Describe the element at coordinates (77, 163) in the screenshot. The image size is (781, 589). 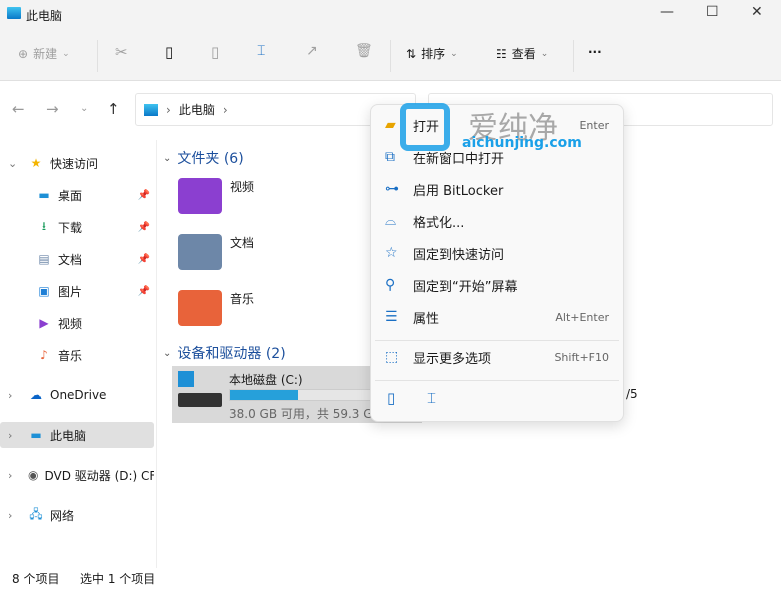
I see `sidebar-item-quick-access: ⌄ ★ 快速访问` at that location.